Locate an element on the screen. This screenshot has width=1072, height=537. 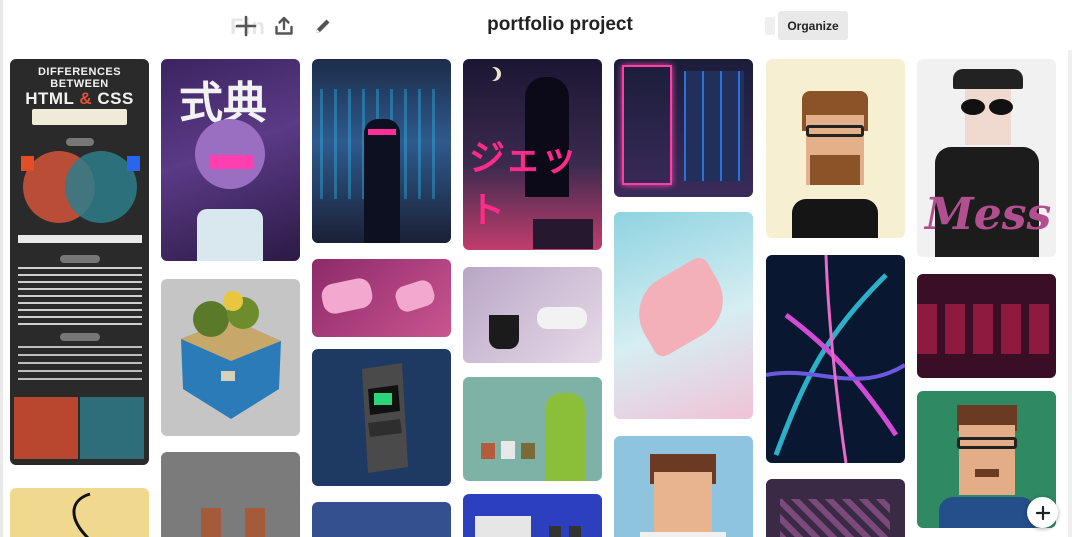
pin-mess-sunglasses-figure: Mess is located at coordinates (986, 158).